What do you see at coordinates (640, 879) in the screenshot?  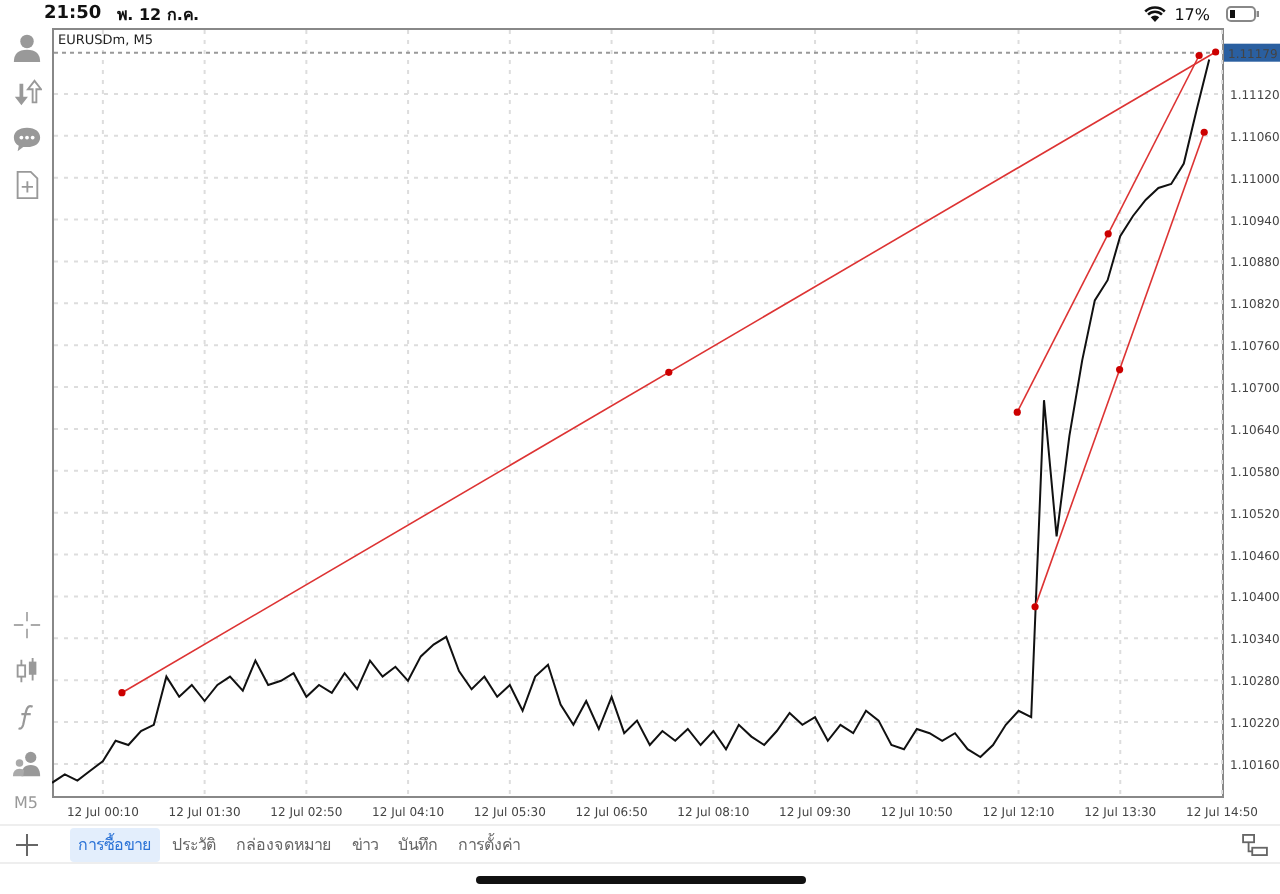 I see `home-indicator` at bounding box center [640, 879].